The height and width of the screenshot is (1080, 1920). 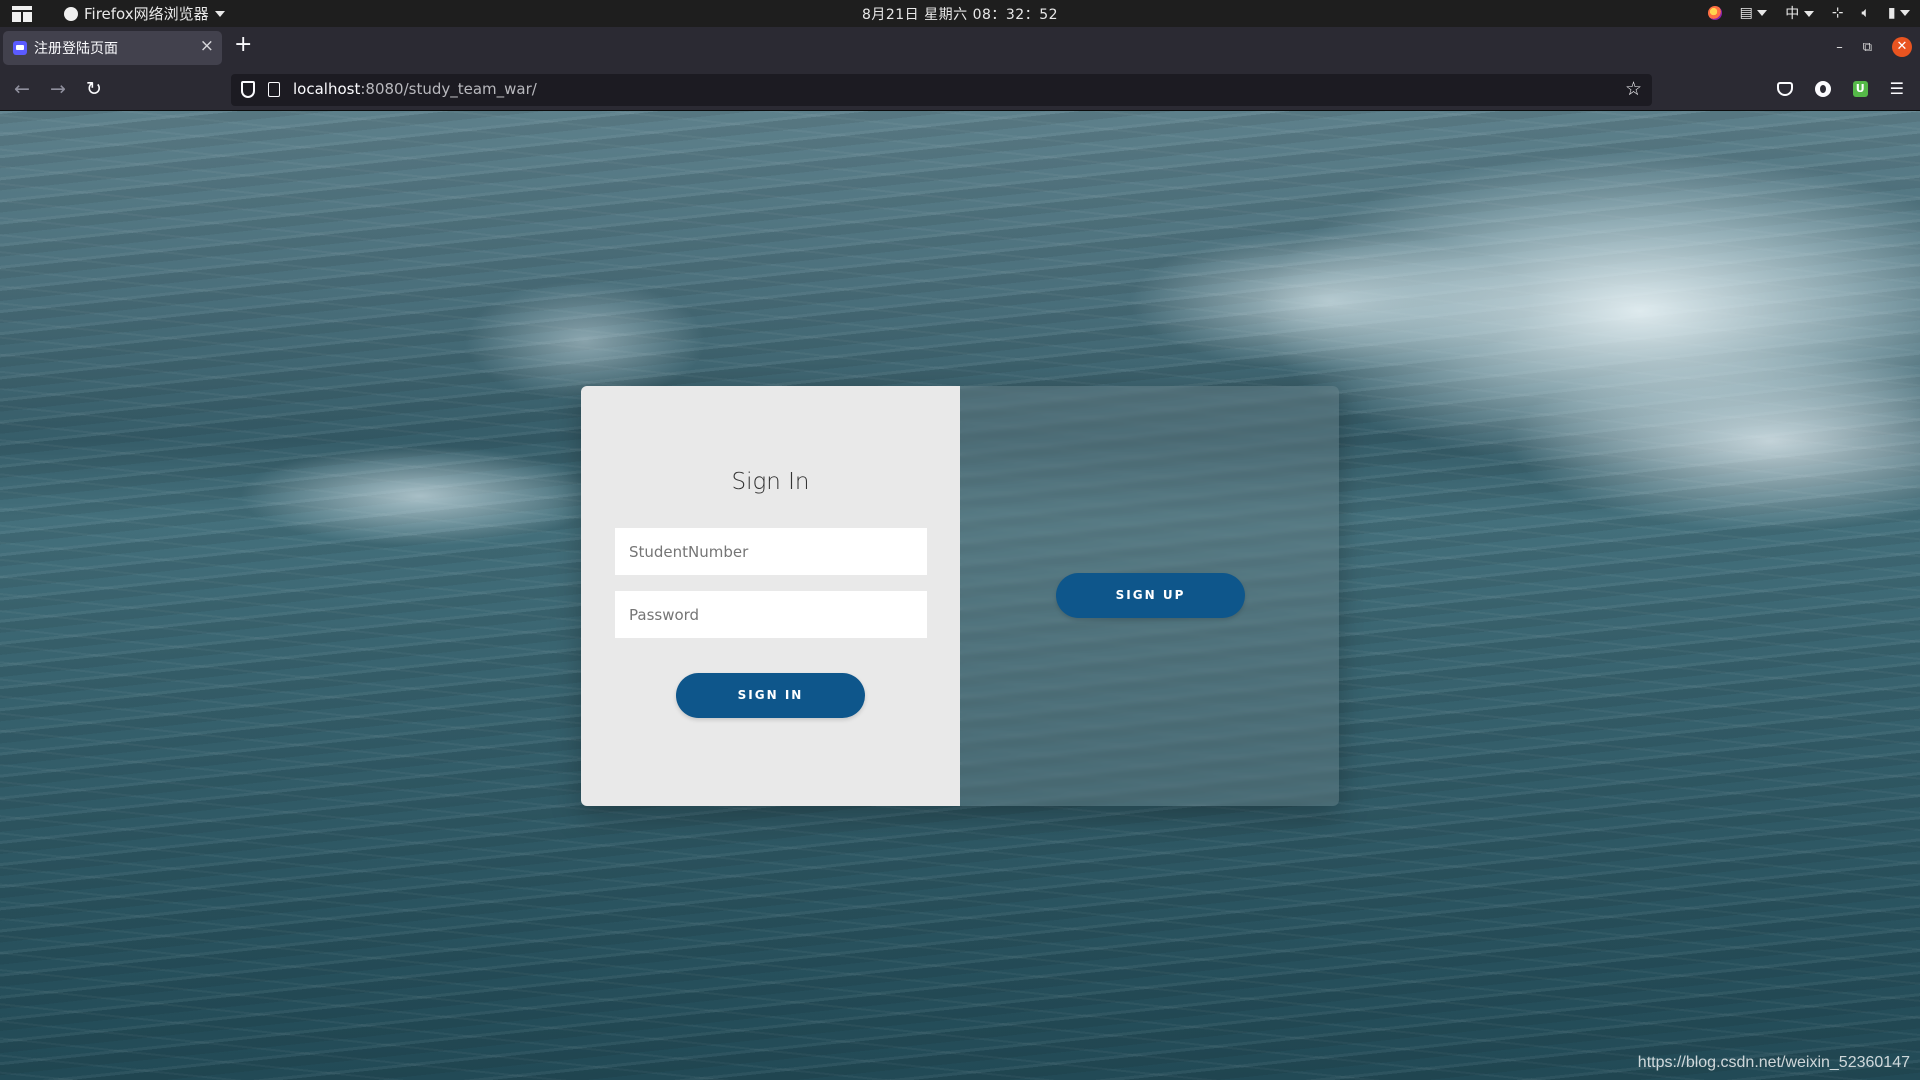 What do you see at coordinates (1860, 88) in the screenshot?
I see `extension-green-icon: U` at bounding box center [1860, 88].